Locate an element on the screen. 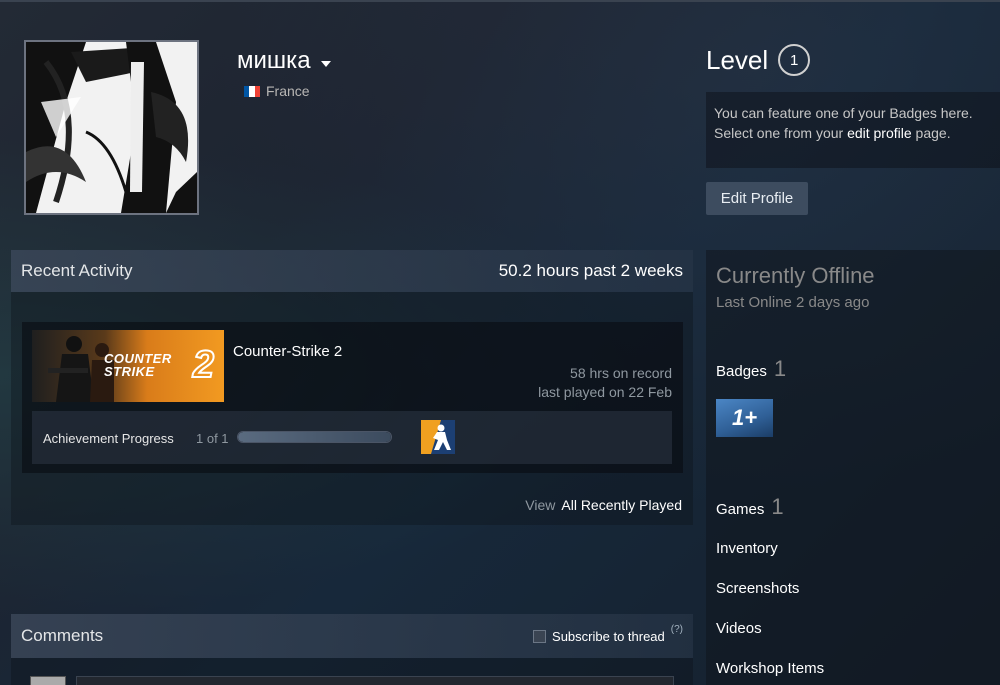 This screenshot has width=1000, height=685. recent-activity-header: Recent Activity 50.2 hours past 2 weeks is located at coordinates (352, 271).